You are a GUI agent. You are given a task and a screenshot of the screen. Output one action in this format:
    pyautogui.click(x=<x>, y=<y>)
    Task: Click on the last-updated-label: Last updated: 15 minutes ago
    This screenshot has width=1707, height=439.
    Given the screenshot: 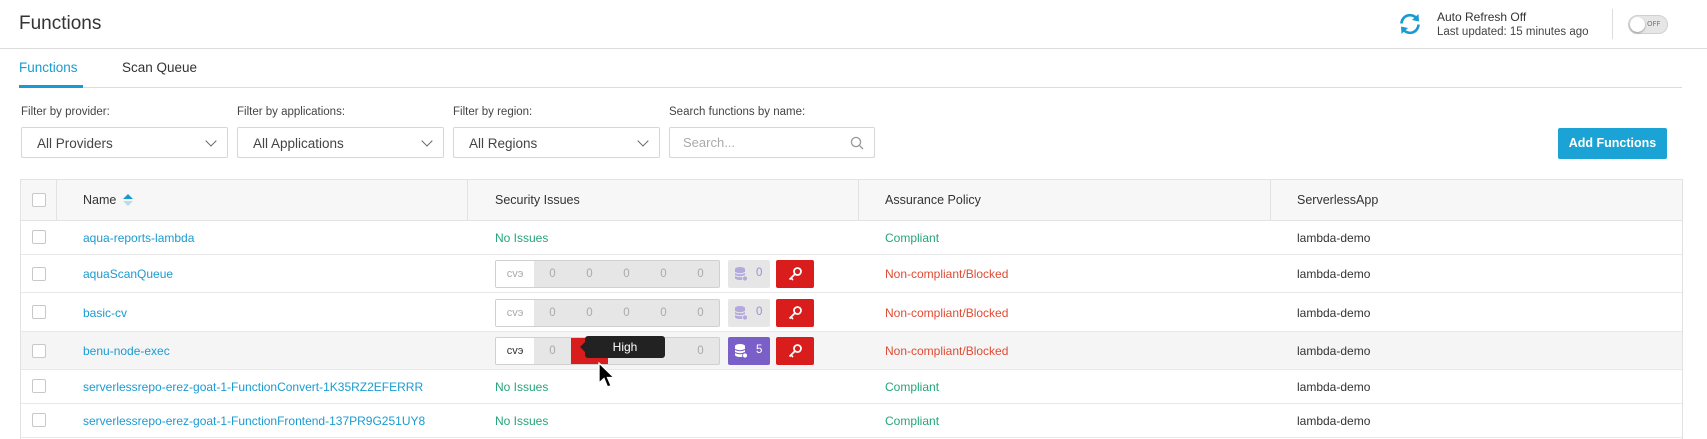 What is the action you would take?
    pyautogui.click(x=1513, y=32)
    